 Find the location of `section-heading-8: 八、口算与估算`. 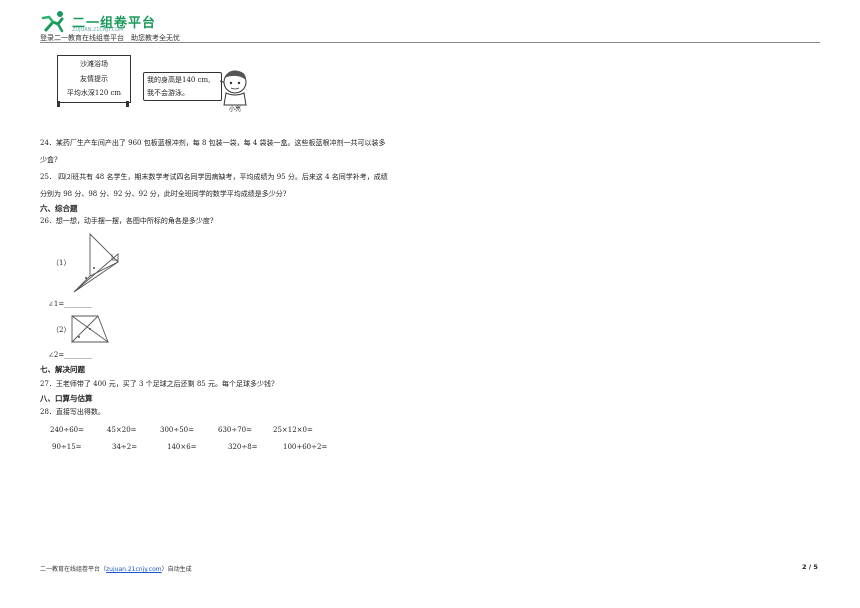

section-heading-8: 八、口算与估算 is located at coordinates (66, 398).